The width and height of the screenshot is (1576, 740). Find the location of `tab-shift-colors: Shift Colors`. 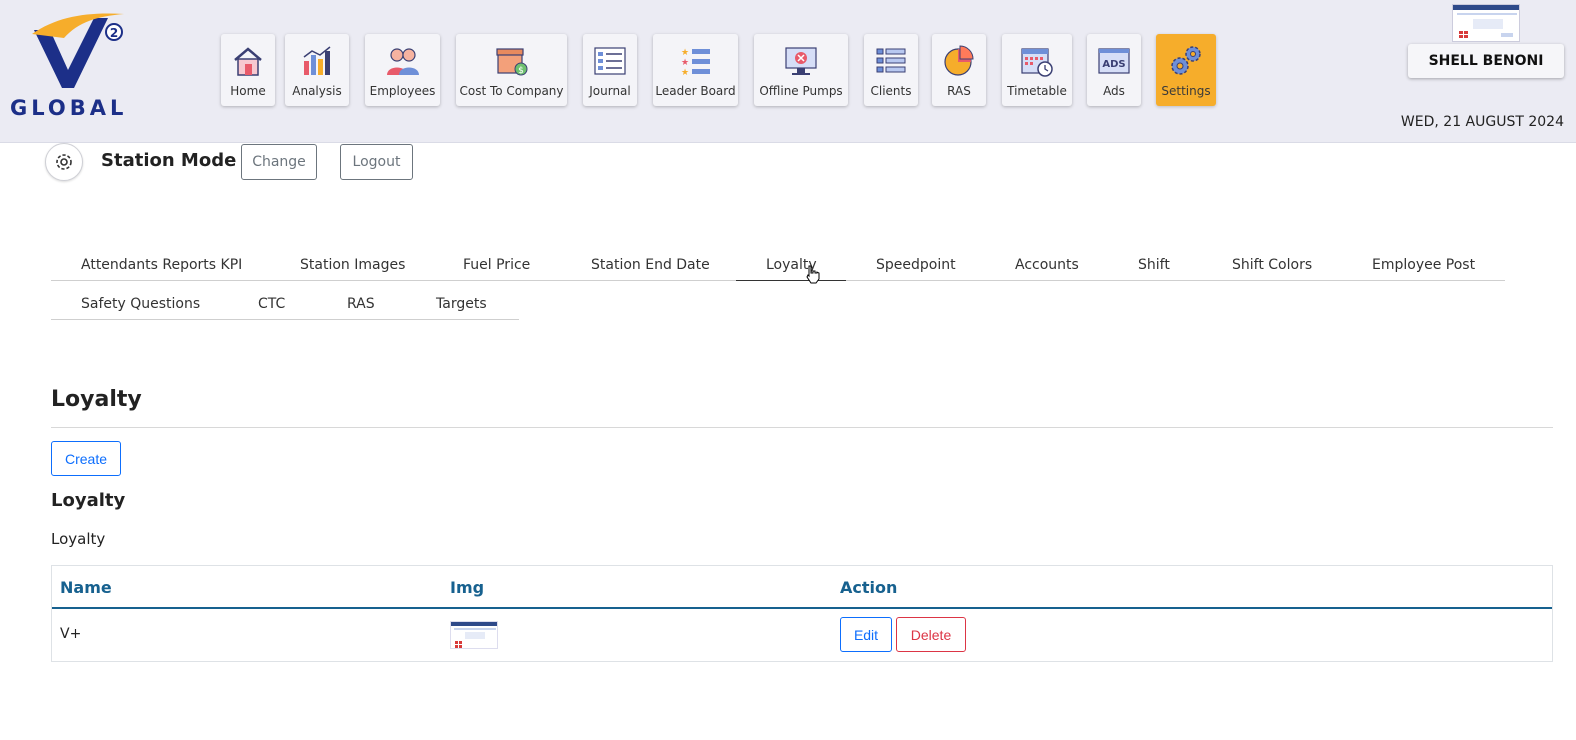

tab-shift-colors: Shift Colors is located at coordinates (1272, 269).